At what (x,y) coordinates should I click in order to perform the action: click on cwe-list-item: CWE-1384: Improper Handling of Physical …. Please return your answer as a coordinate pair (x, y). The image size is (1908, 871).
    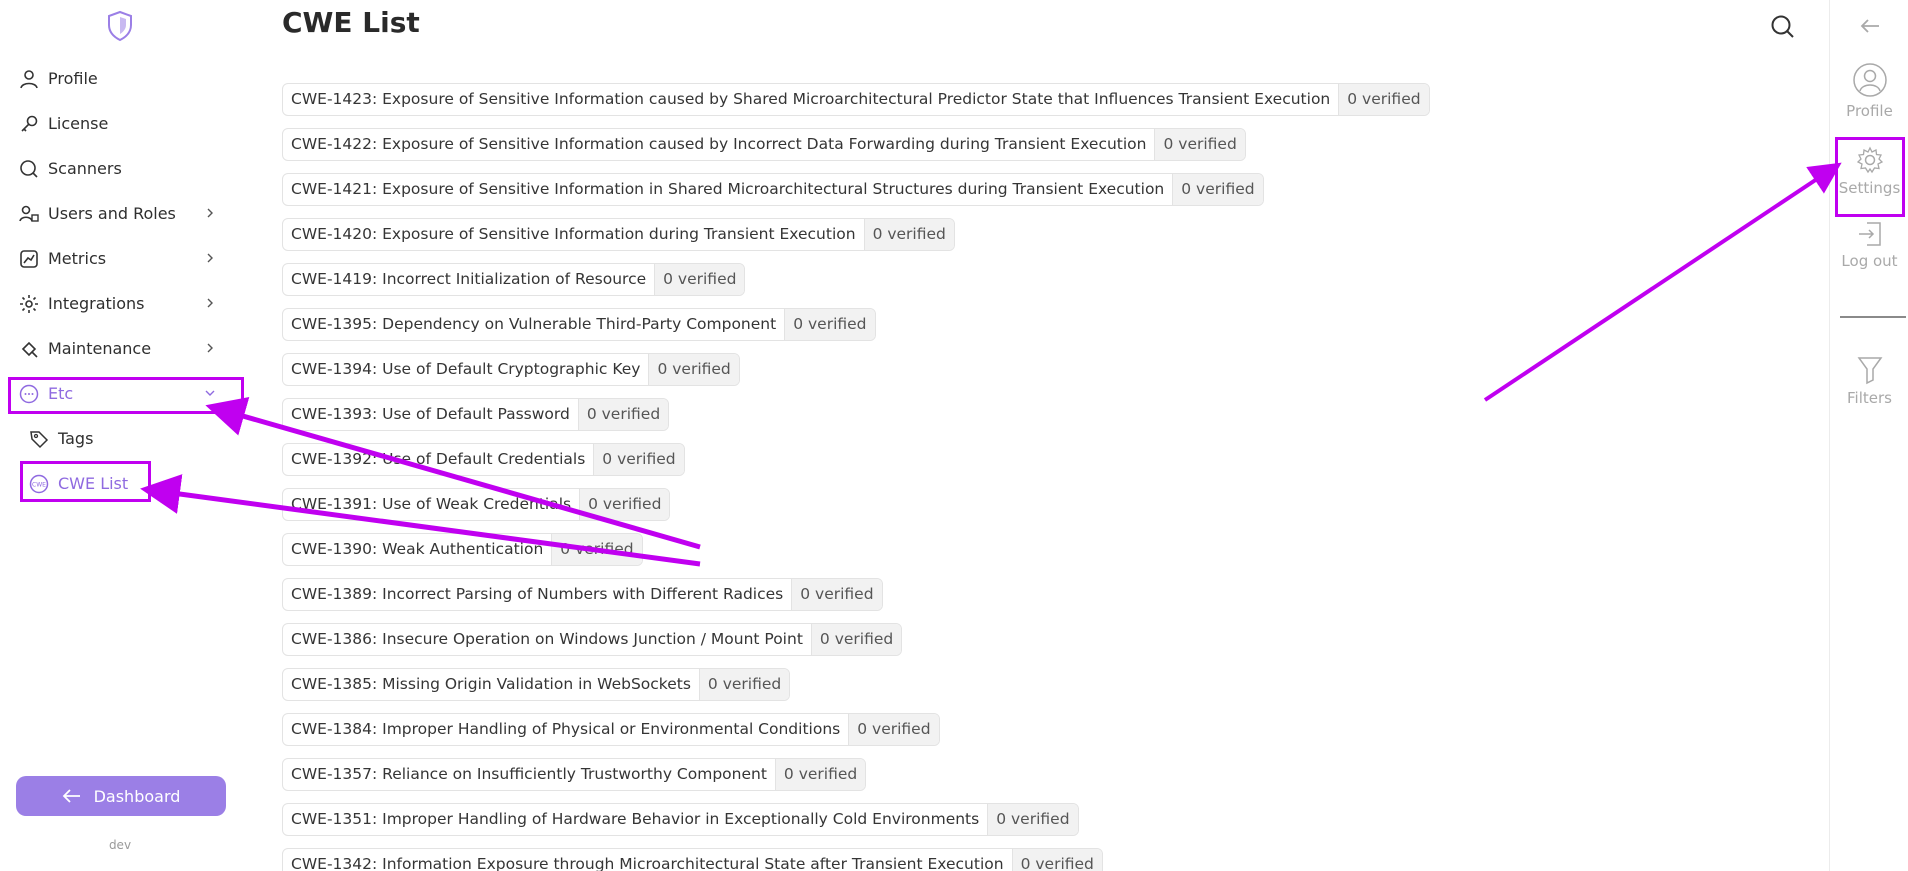
    Looking at the image, I should click on (611, 729).